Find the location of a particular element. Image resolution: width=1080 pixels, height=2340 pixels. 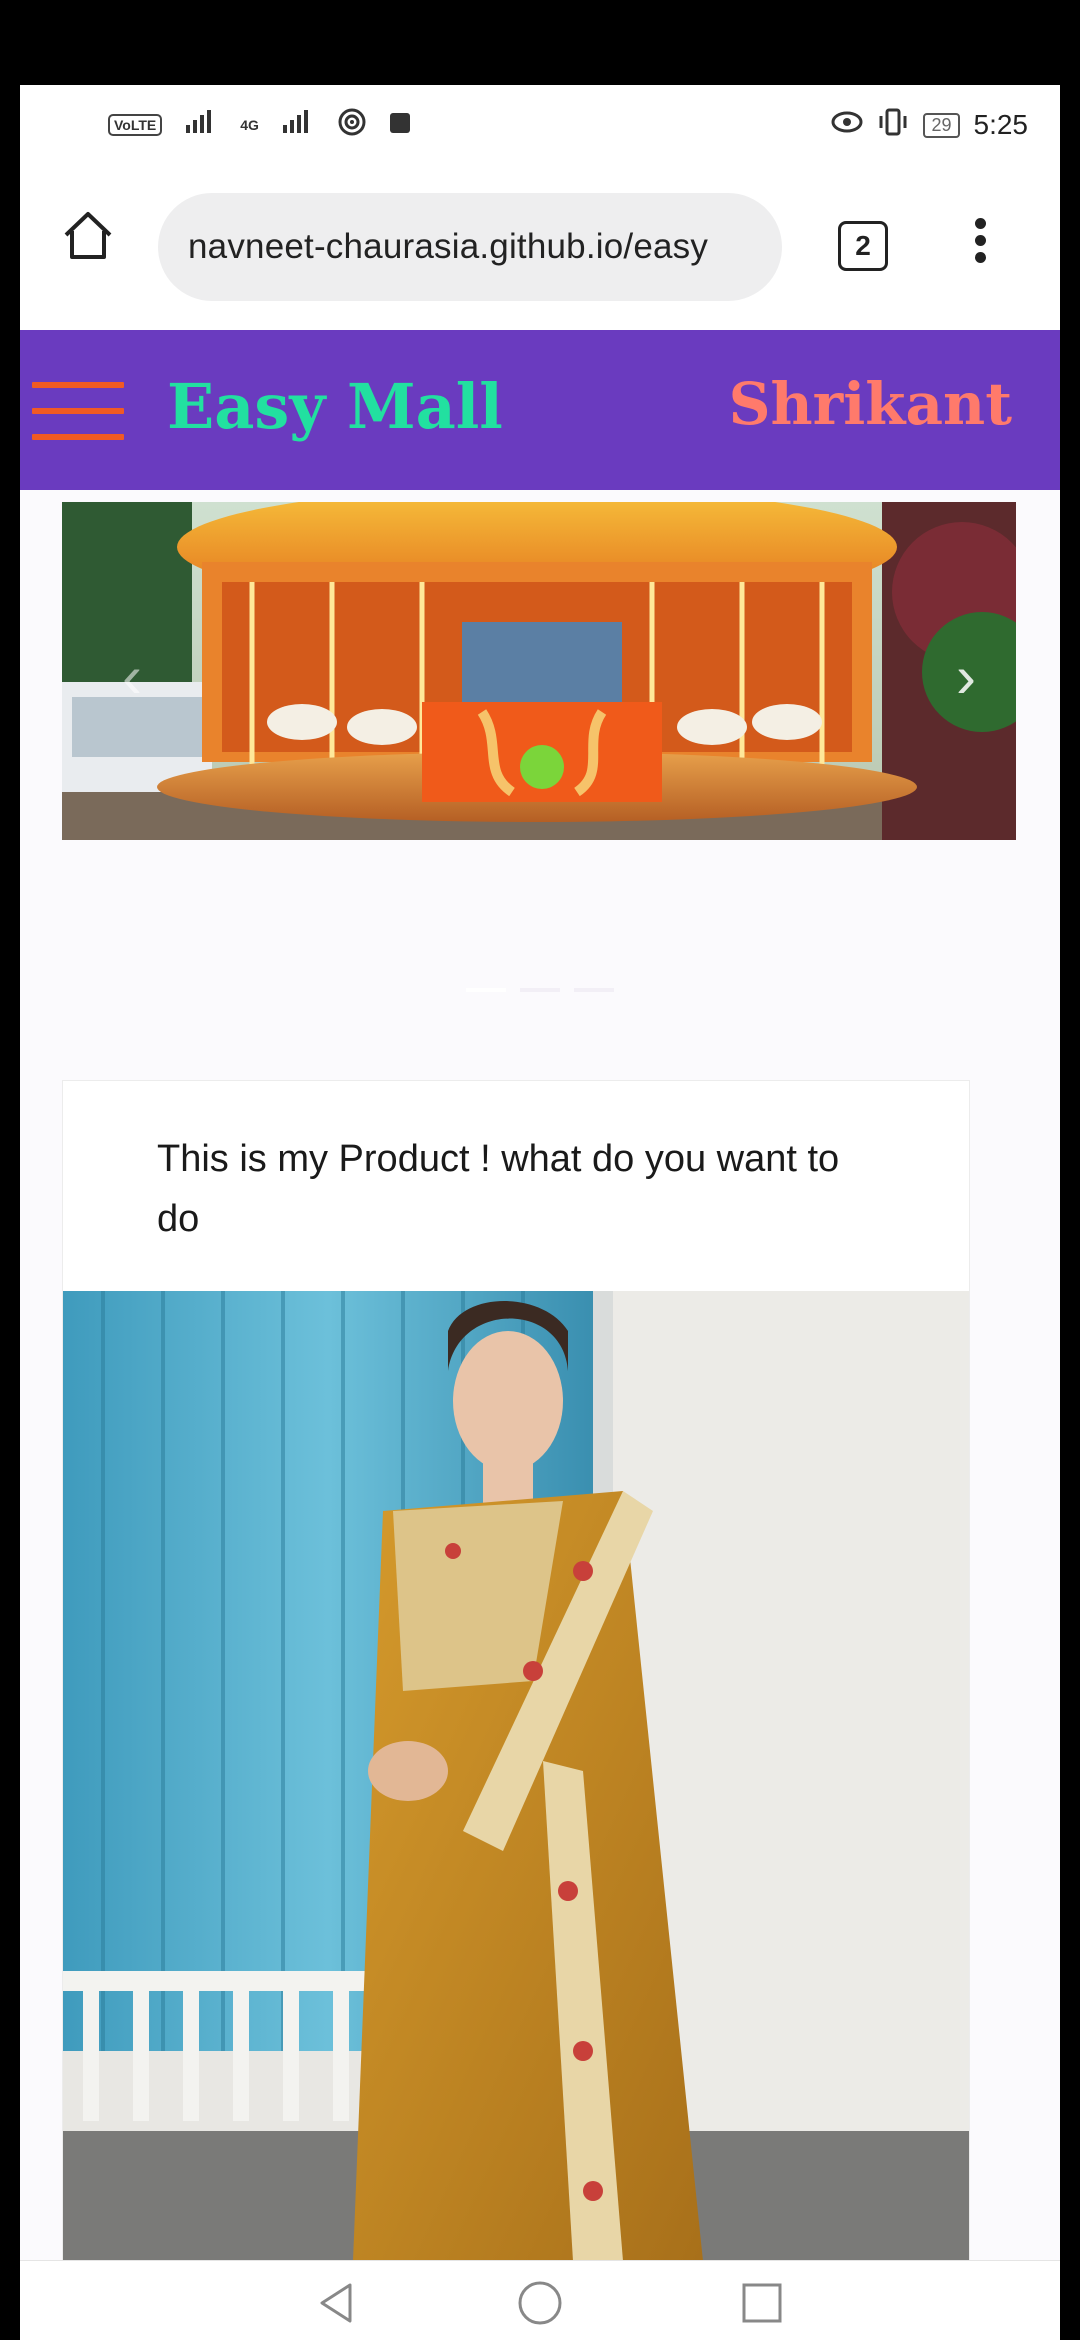

tab-switcher-button: 2 is located at coordinates (863, 246).